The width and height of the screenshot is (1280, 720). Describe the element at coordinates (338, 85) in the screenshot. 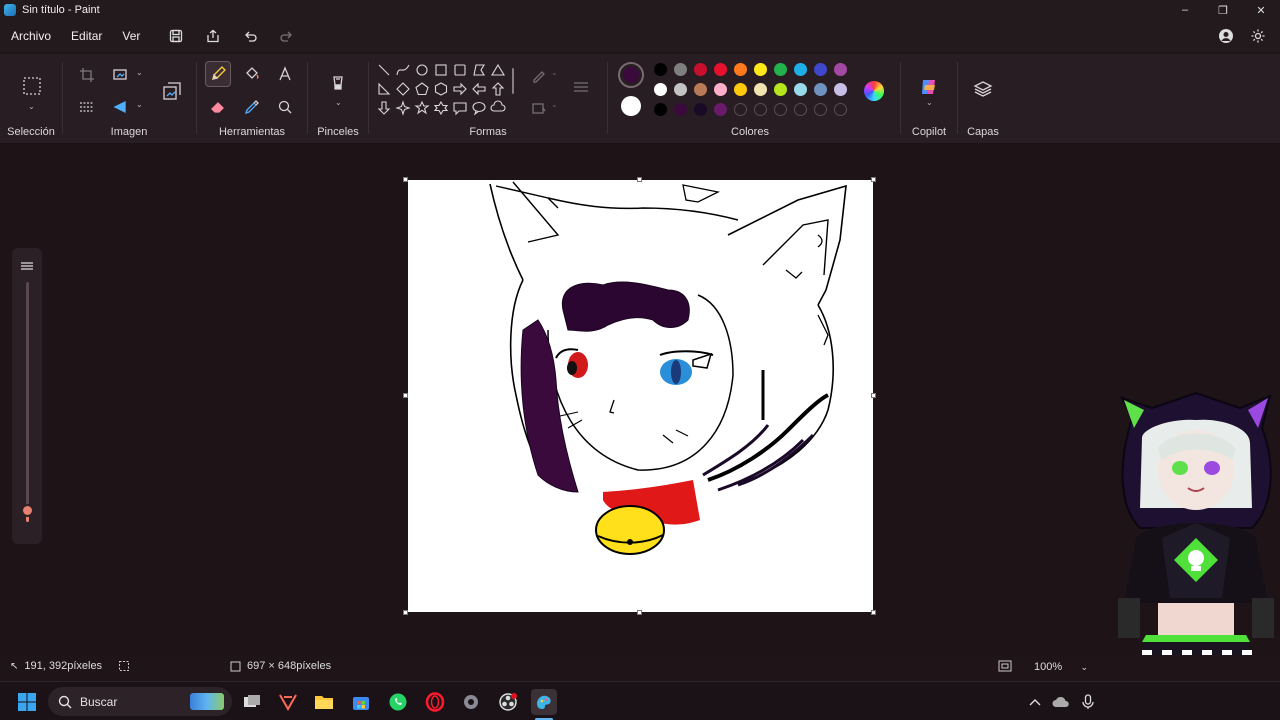

I see `brush-icon` at that location.